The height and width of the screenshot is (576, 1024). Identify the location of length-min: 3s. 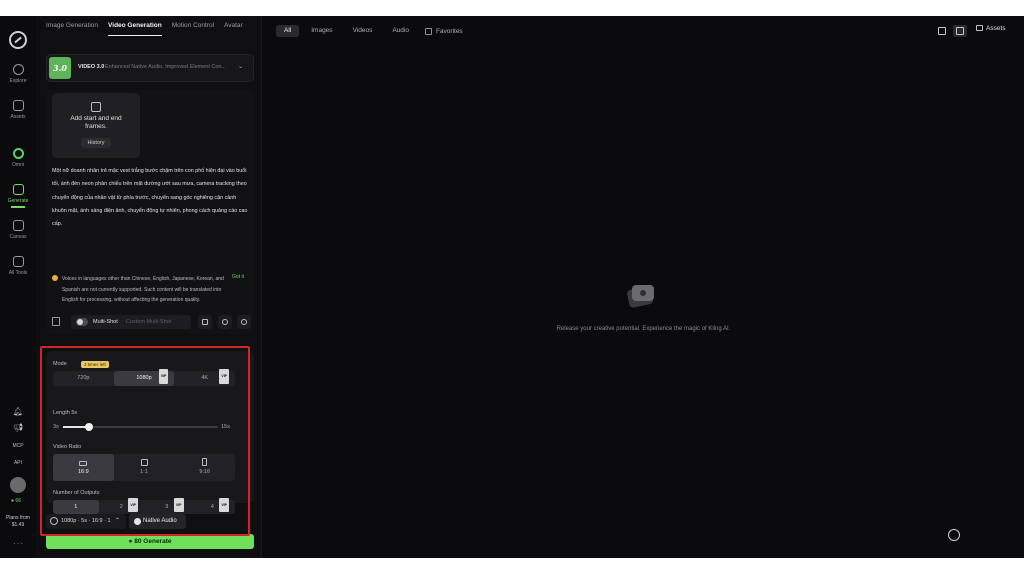
(56, 427).